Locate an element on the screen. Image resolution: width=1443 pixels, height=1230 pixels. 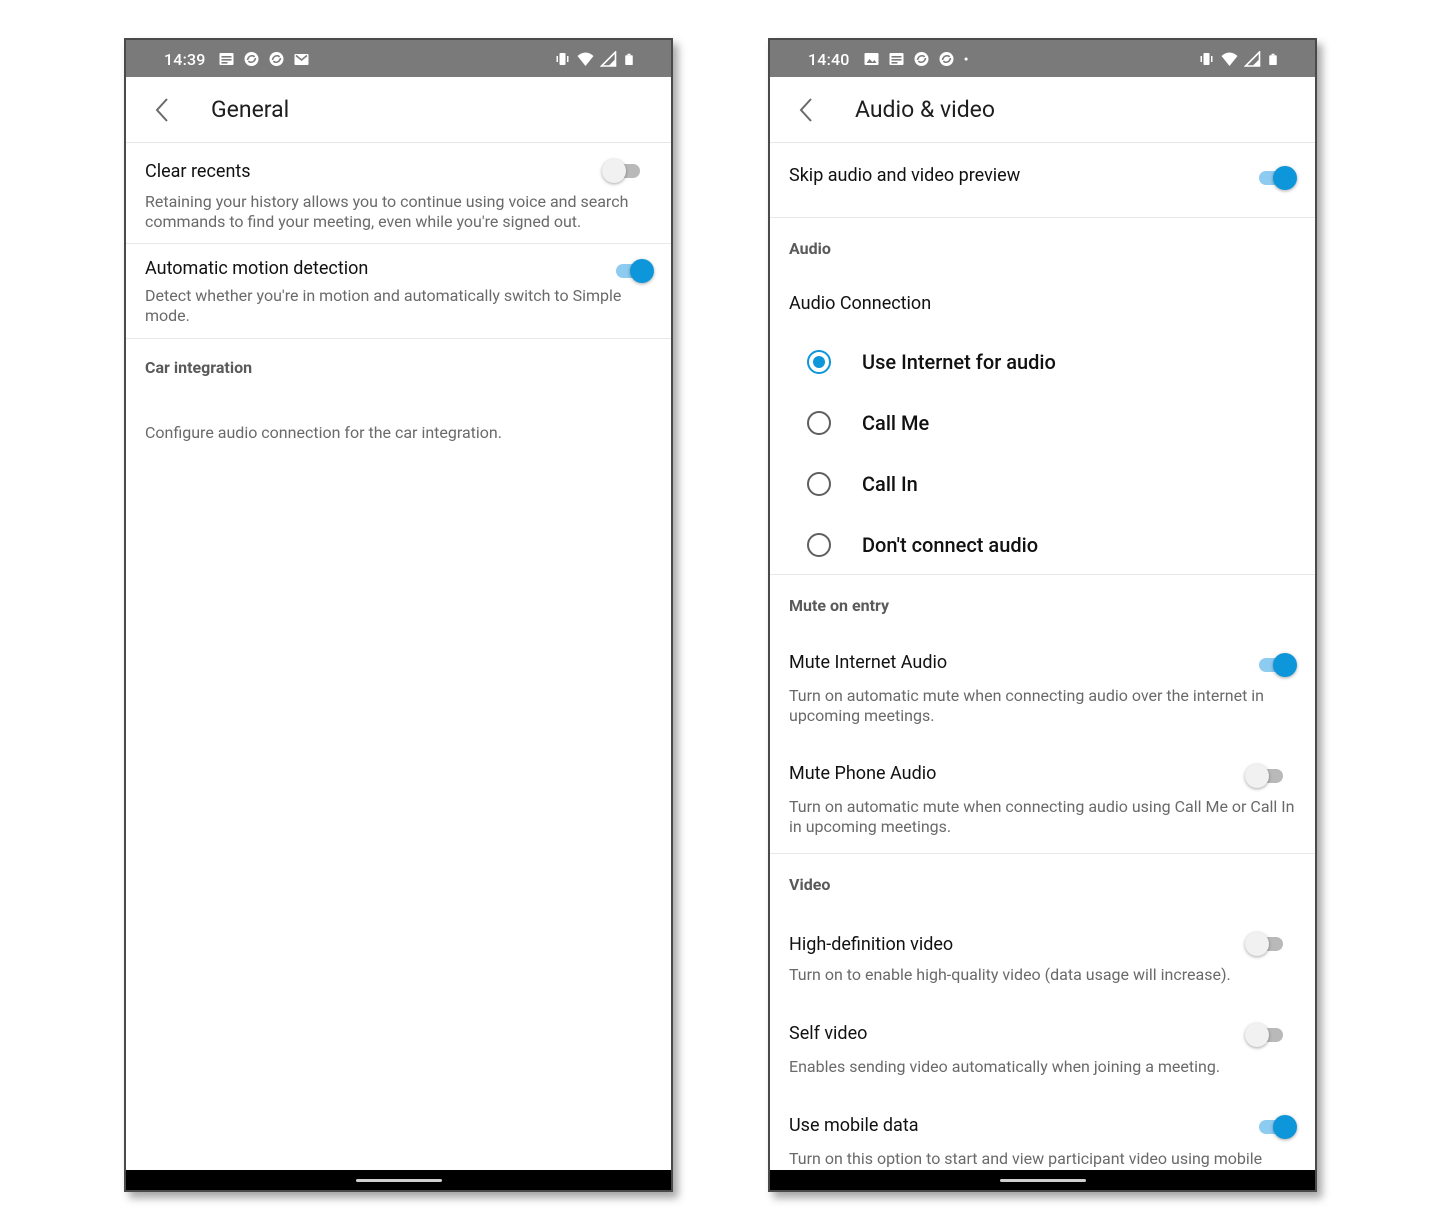
section-header-mute: Mute on entry is located at coordinates (839, 605).